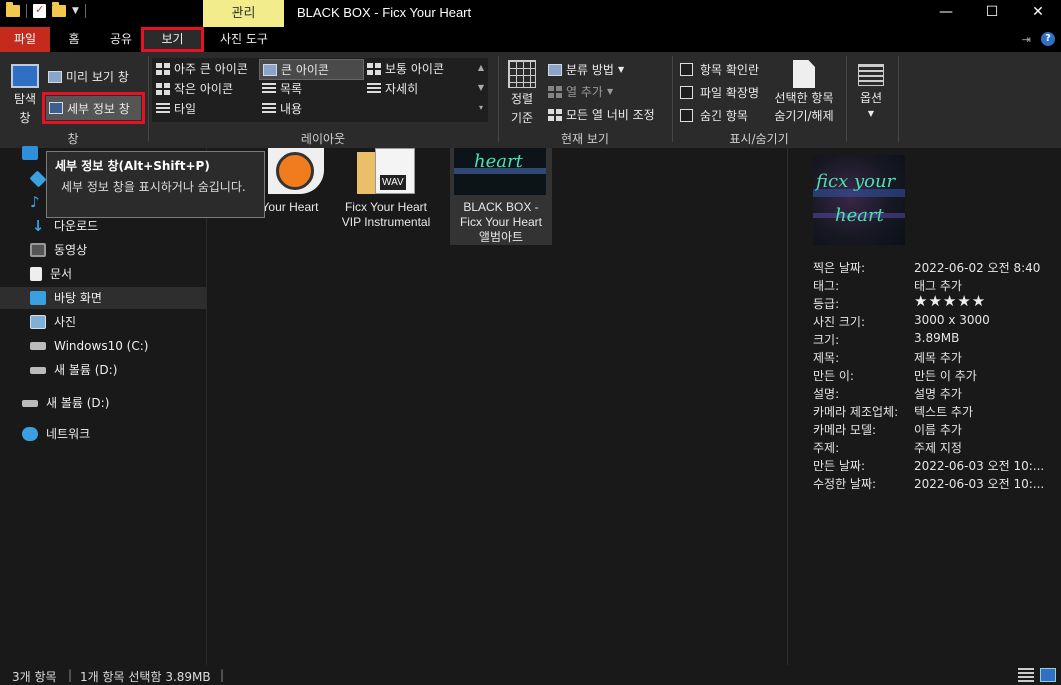 The image size is (1061, 685). I want to click on tab-view: 보기, so click(172, 39).